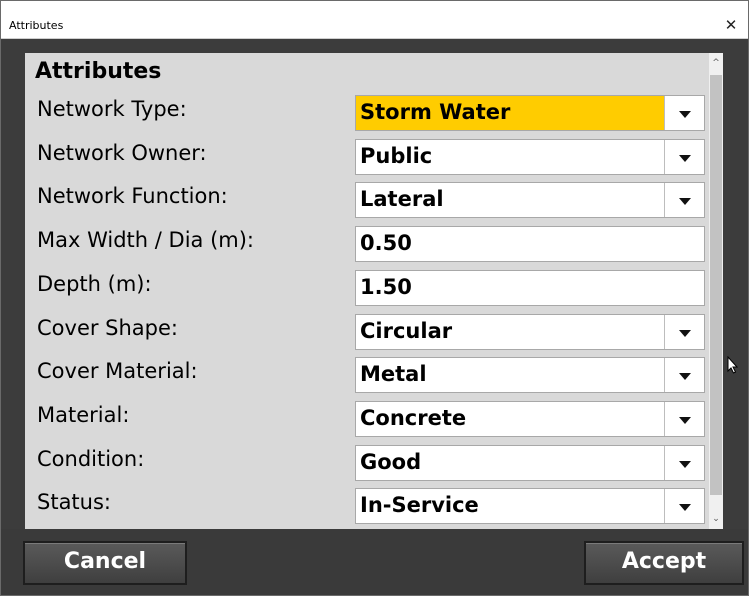  I want to click on dropdown-selected-value: In-Service, so click(419, 505).